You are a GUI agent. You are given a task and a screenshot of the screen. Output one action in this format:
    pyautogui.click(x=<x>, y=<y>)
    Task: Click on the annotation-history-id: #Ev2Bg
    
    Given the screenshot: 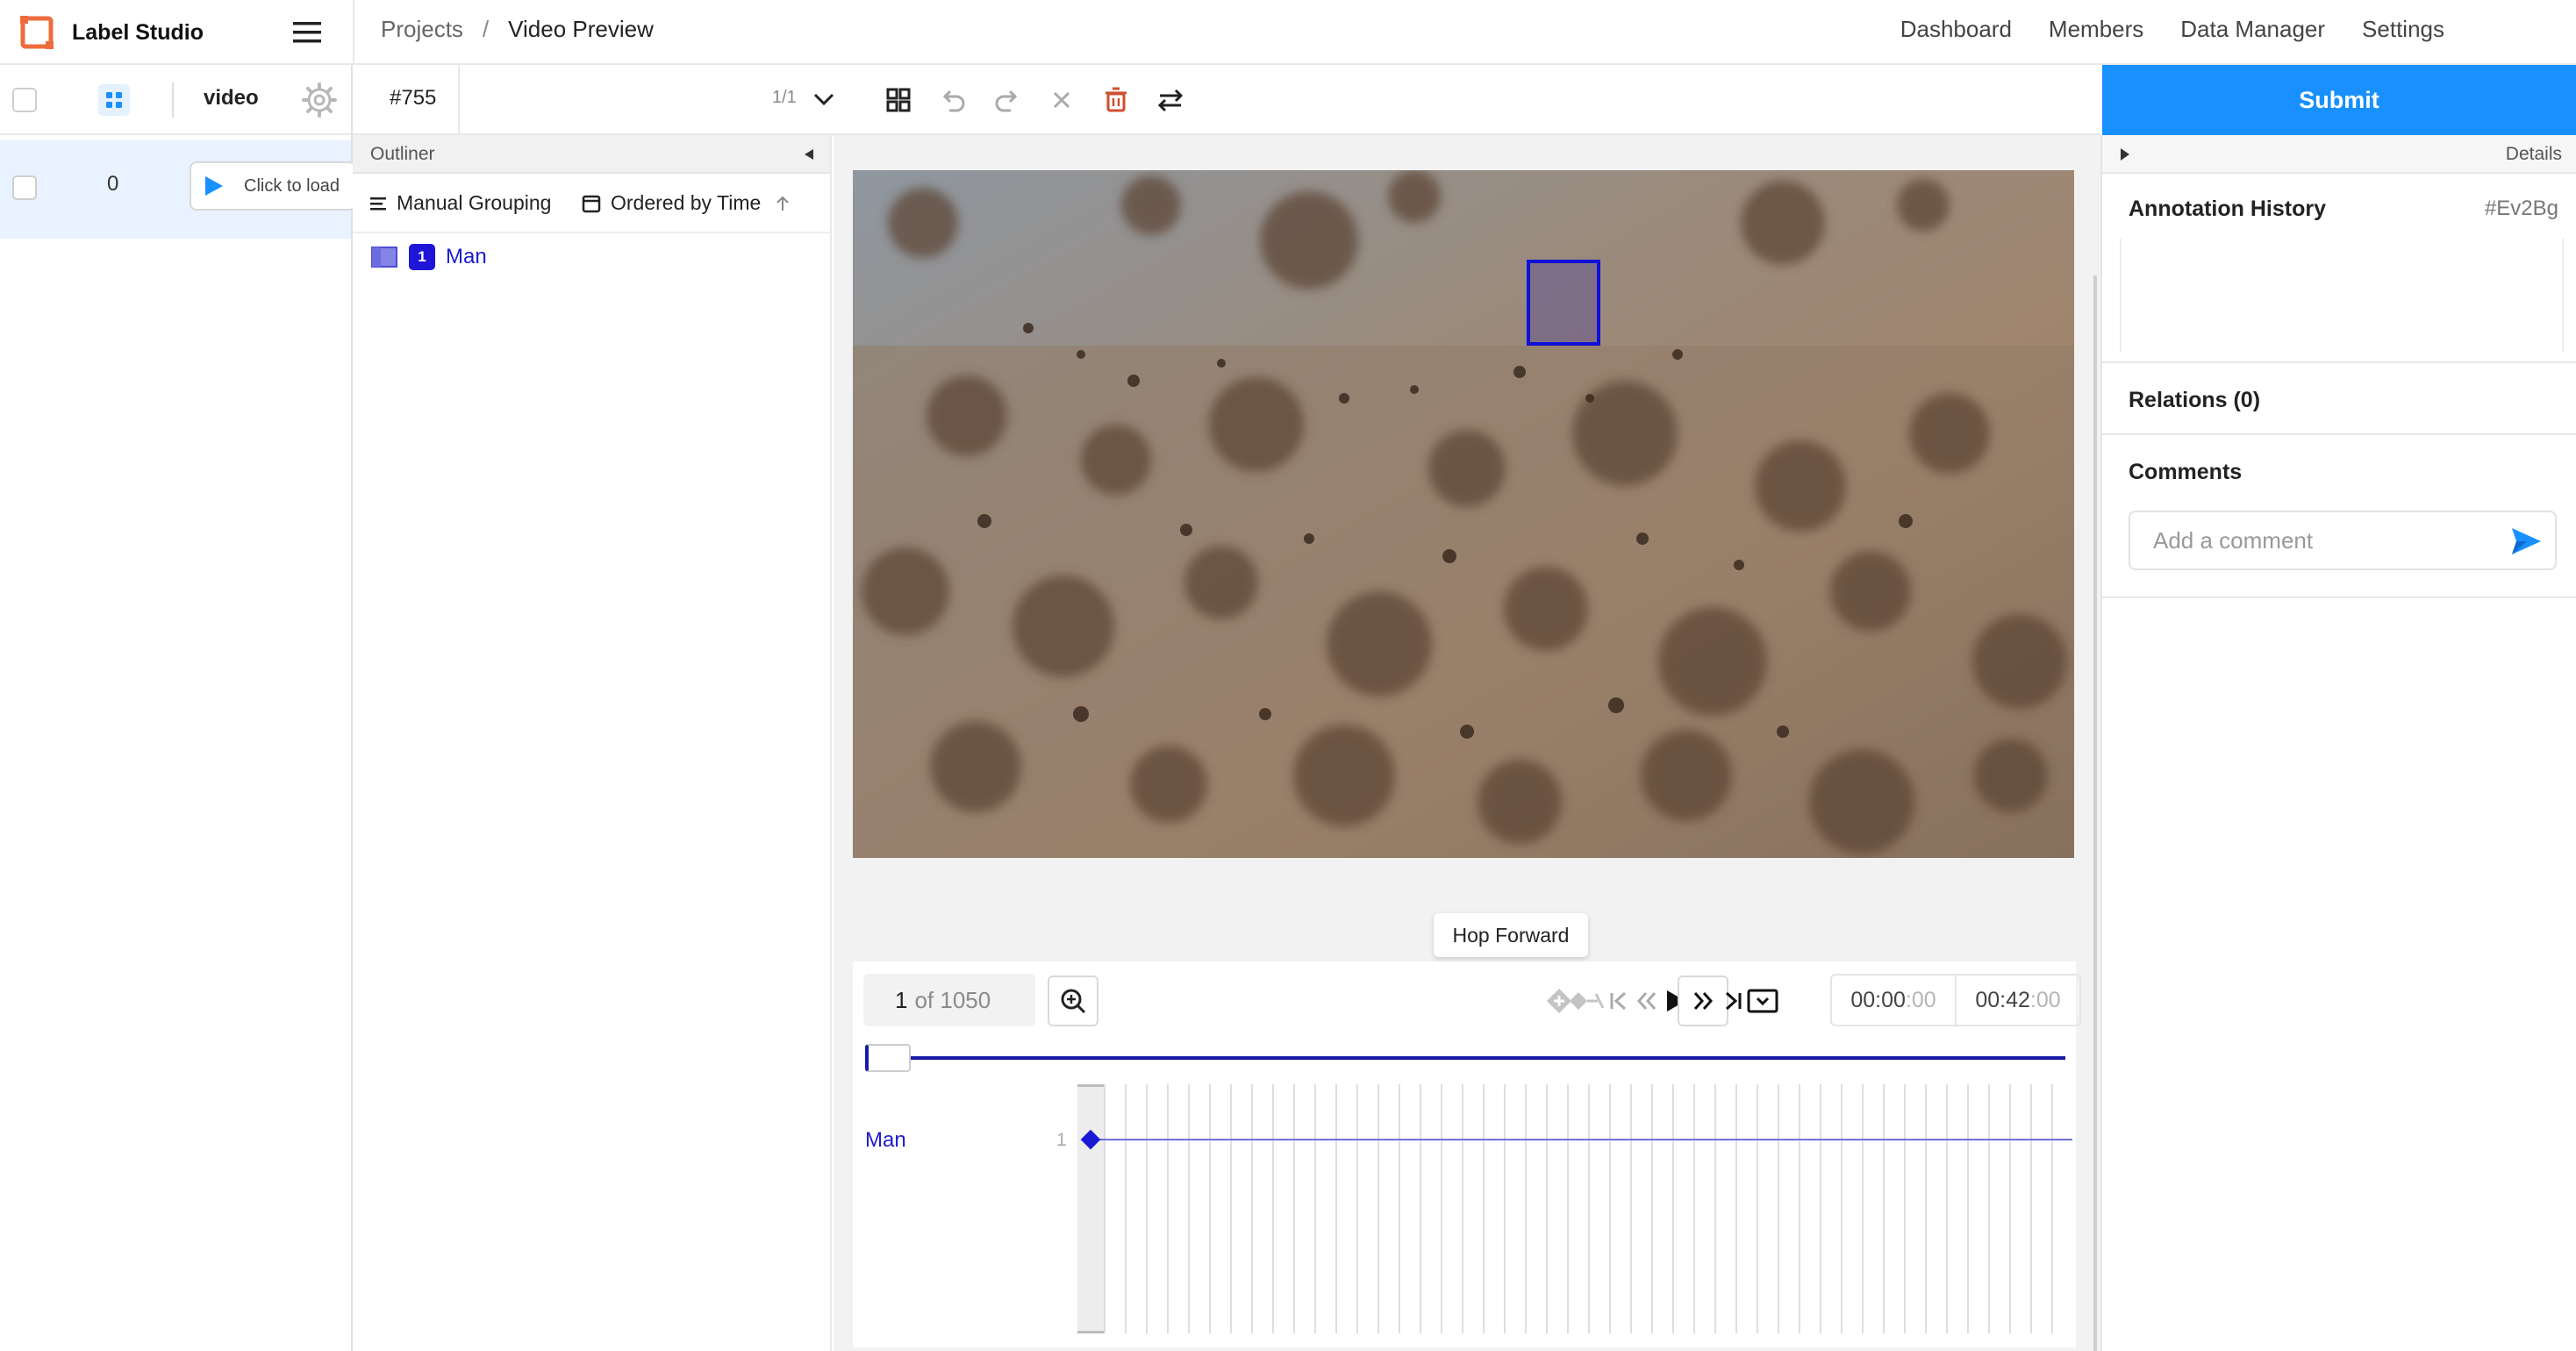 What is the action you would take?
    pyautogui.click(x=2521, y=208)
    